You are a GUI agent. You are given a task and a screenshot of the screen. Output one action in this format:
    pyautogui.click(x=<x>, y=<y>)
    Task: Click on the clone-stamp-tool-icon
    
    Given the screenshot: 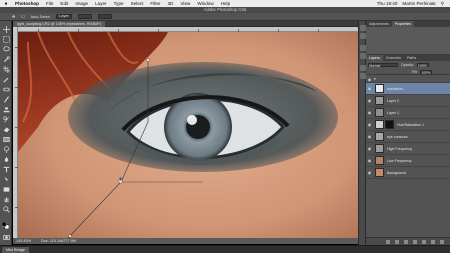 What is the action you would take?
    pyautogui.click(x=6, y=109)
    